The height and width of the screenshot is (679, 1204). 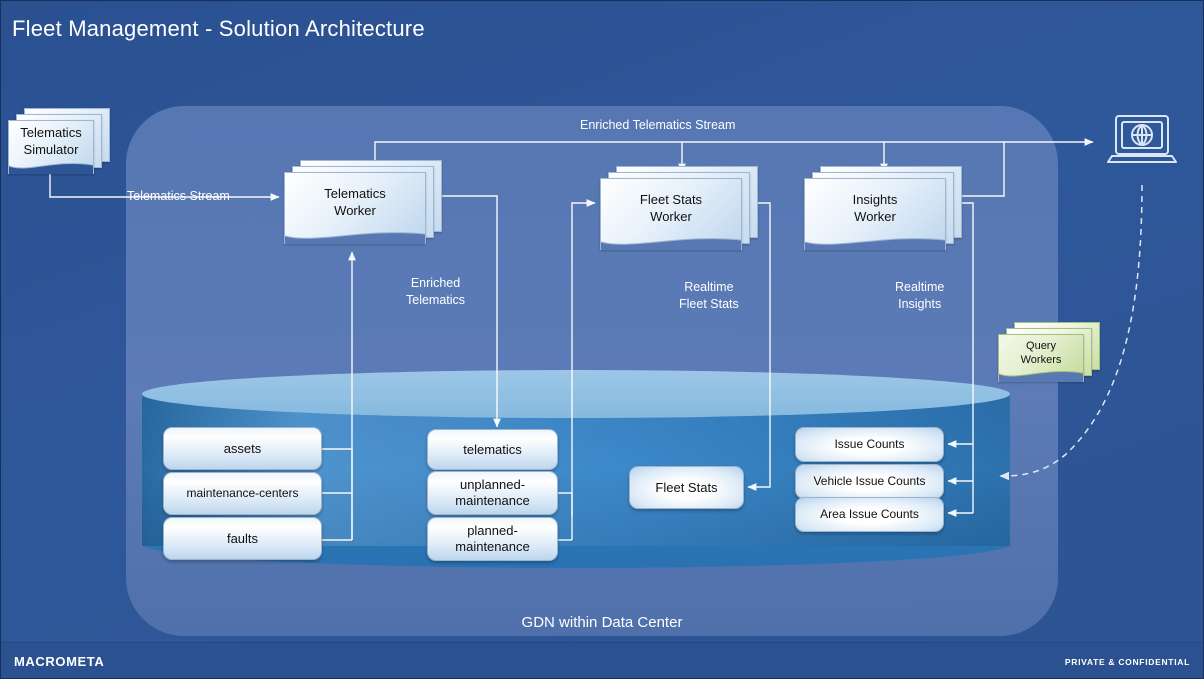 What do you see at coordinates (602, 622) in the screenshot?
I see `gdn-panel-label: GDN within Data Center` at bounding box center [602, 622].